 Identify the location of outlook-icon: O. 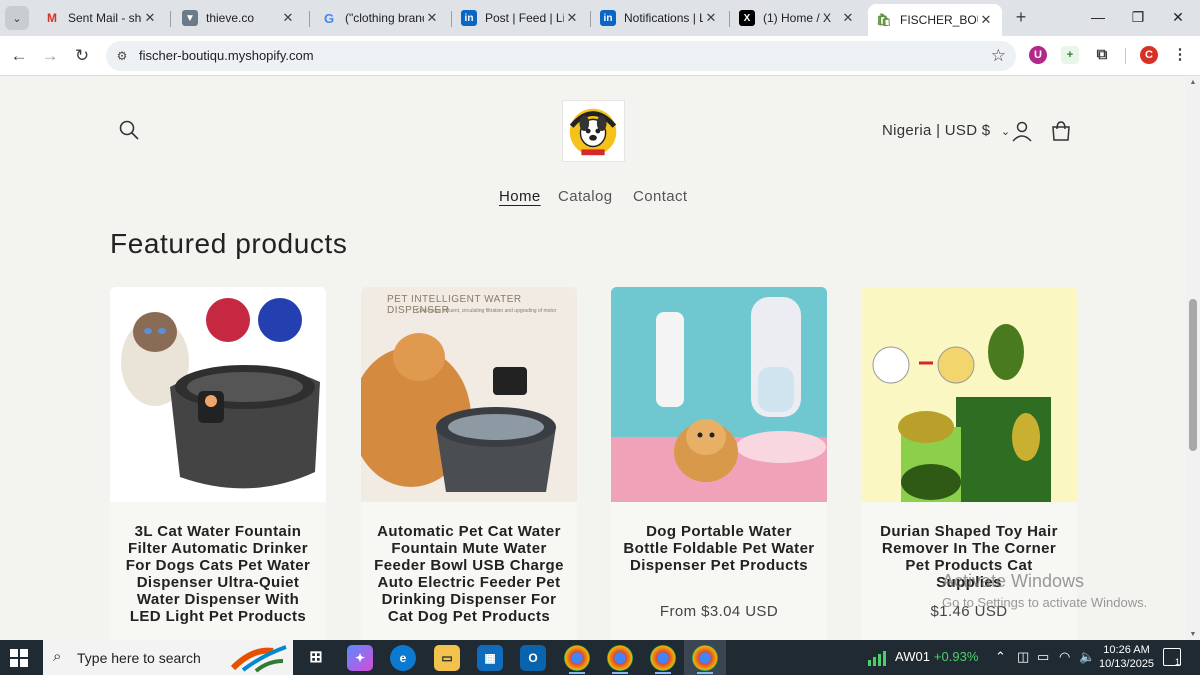
(533, 658).